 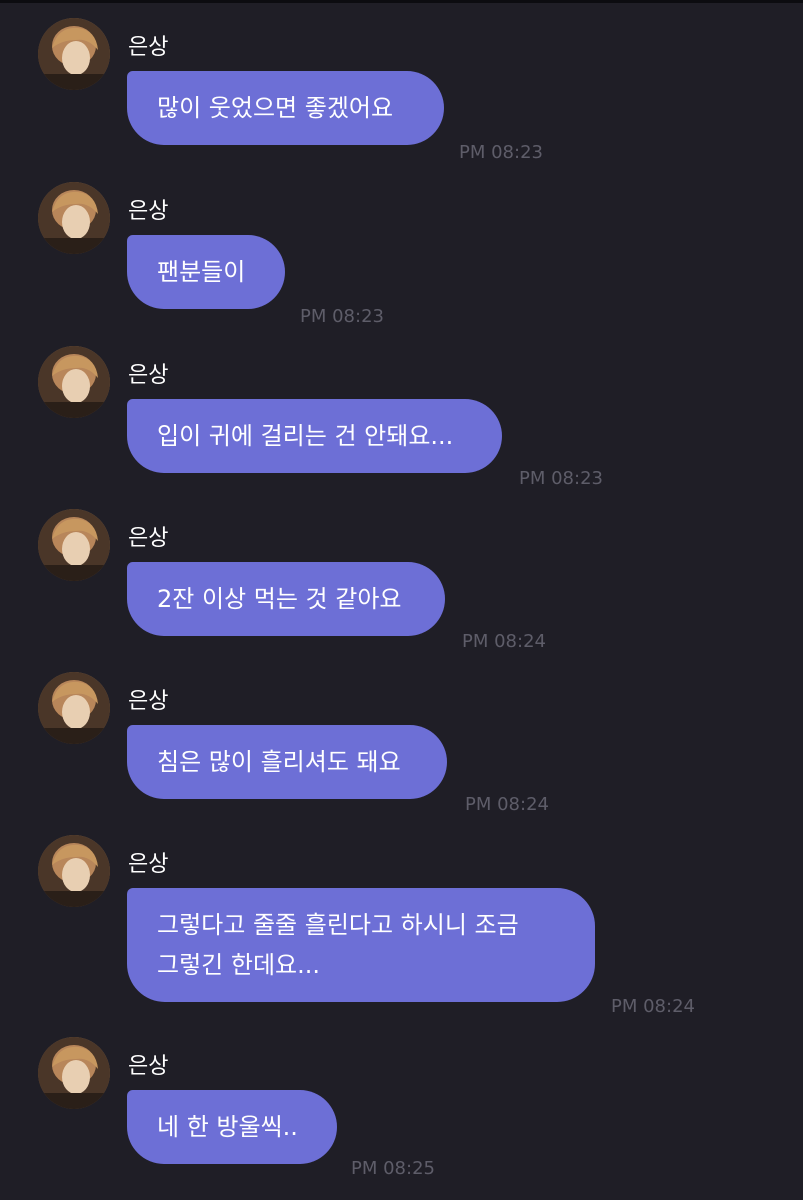 I want to click on message-bubble: 네 한 방울씩.., so click(x=232, y=1127).